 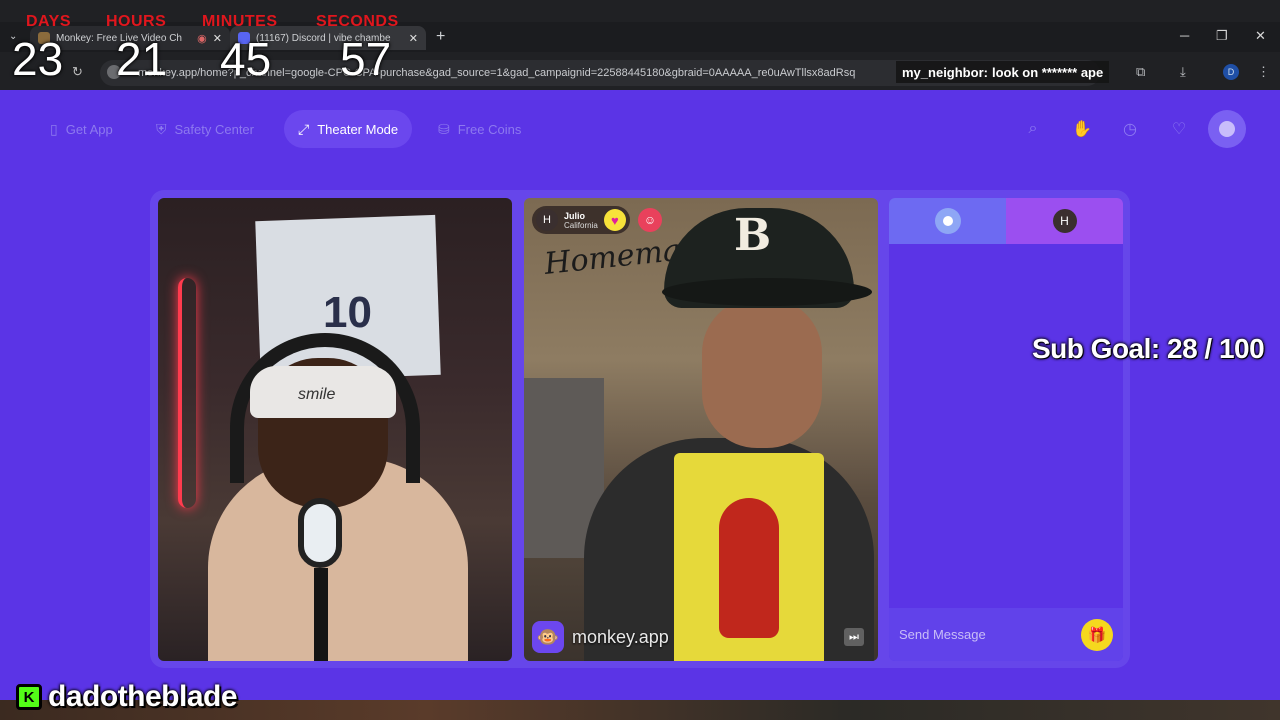 What do you see at coordinates (762, 373) in the screenshot?
I see `person-face` at bounding box center [762, 373].